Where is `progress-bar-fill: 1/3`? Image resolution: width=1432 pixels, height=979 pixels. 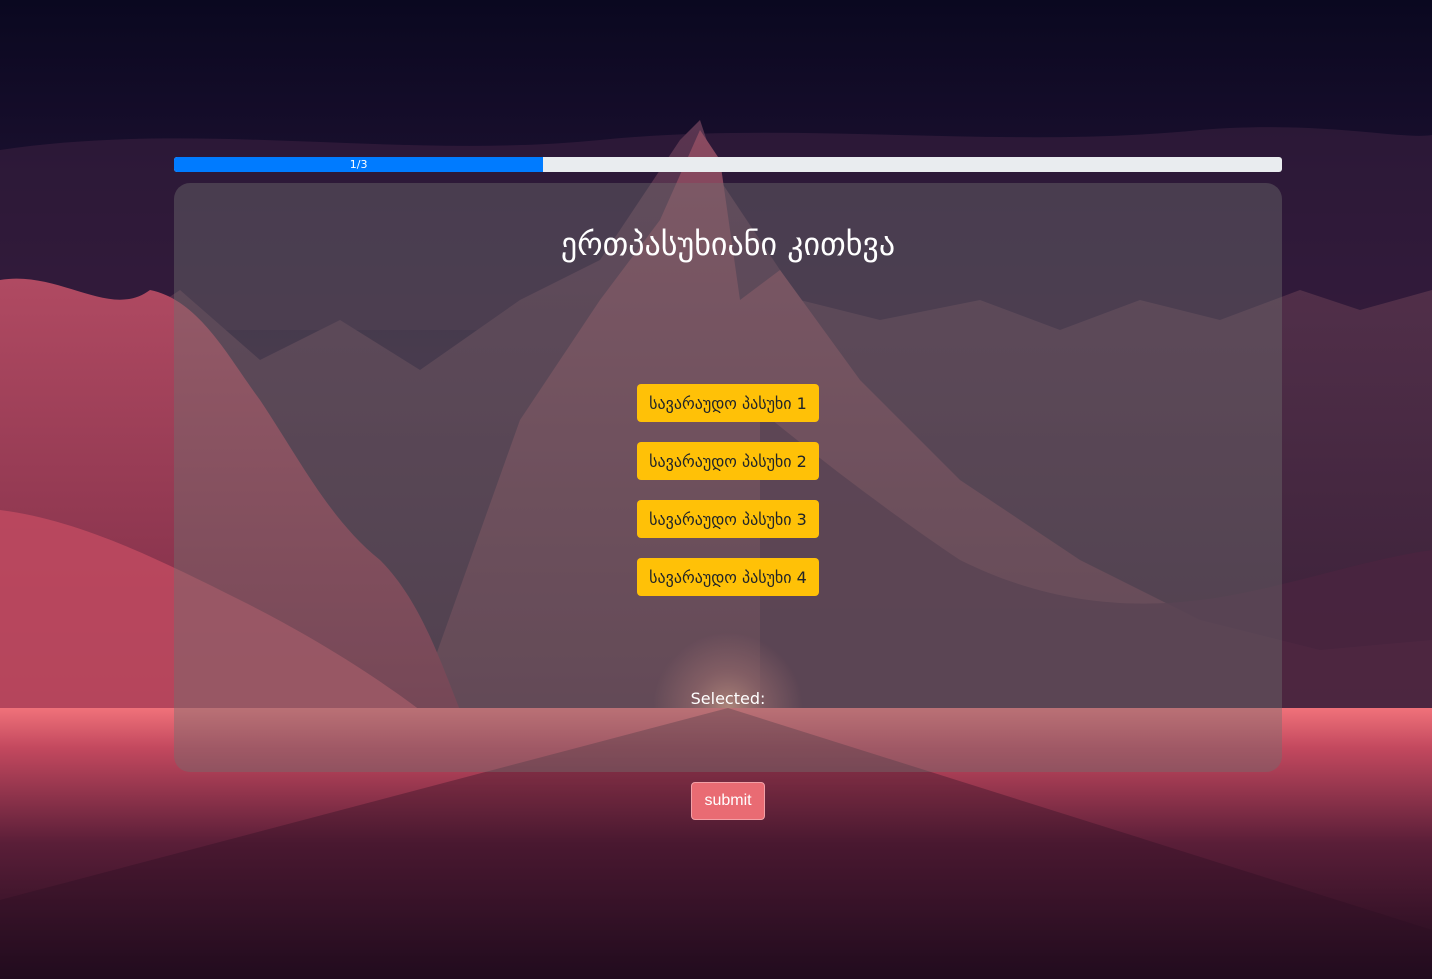 progress-bar-fill: 1/3 is located at coordinates (359, 164).